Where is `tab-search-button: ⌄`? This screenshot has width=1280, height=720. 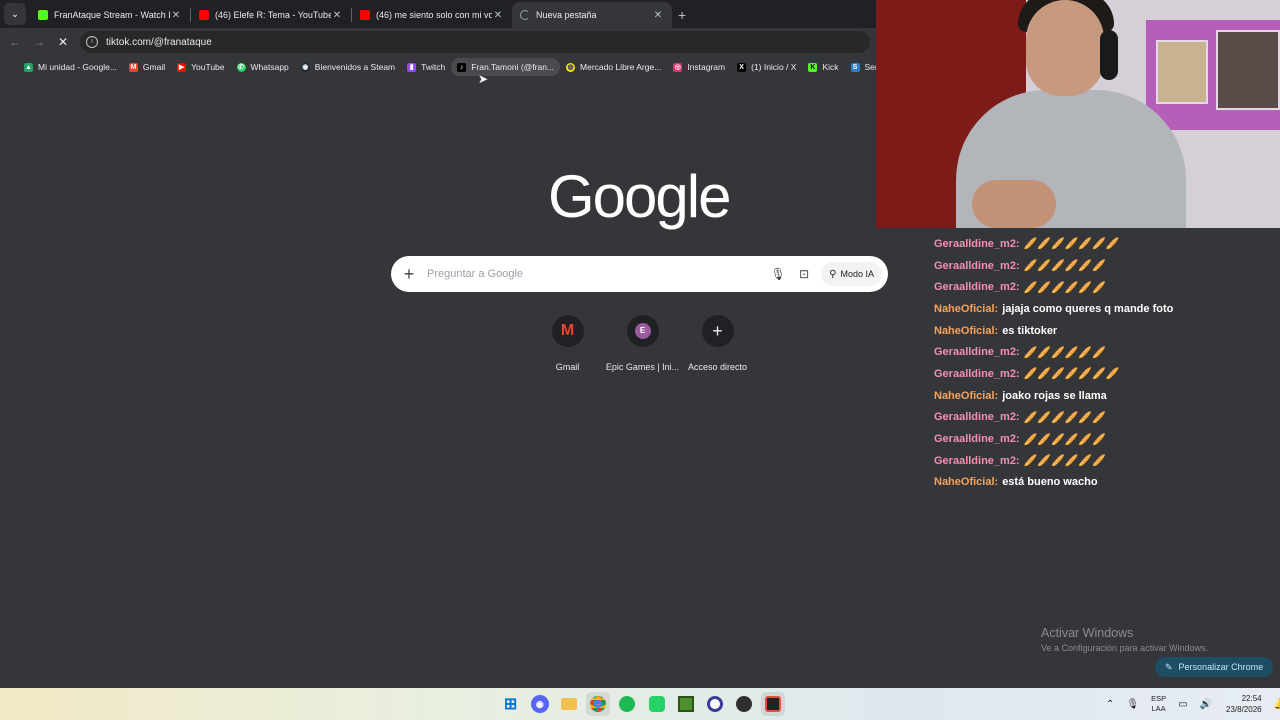
tab-search-button: ⌄ is located at coordinates (15, 14).